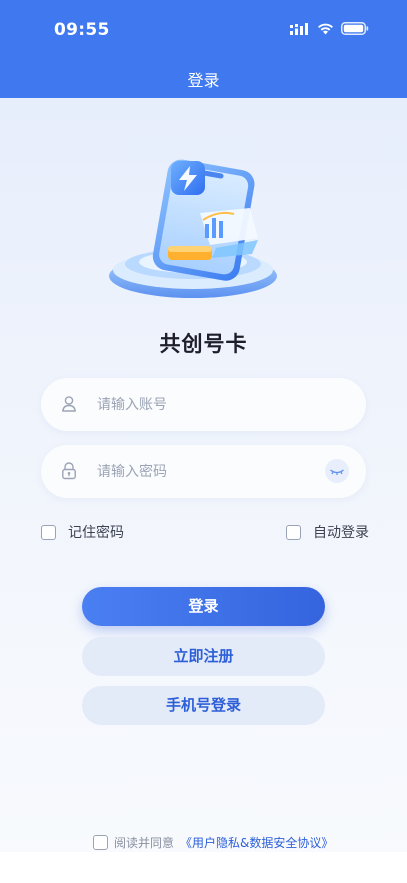 This screenshot has width=407, height=883. Describe the element at coordinates (341, 533) in the screenshot. I see `auto-login-label: 自动登录` at that location.